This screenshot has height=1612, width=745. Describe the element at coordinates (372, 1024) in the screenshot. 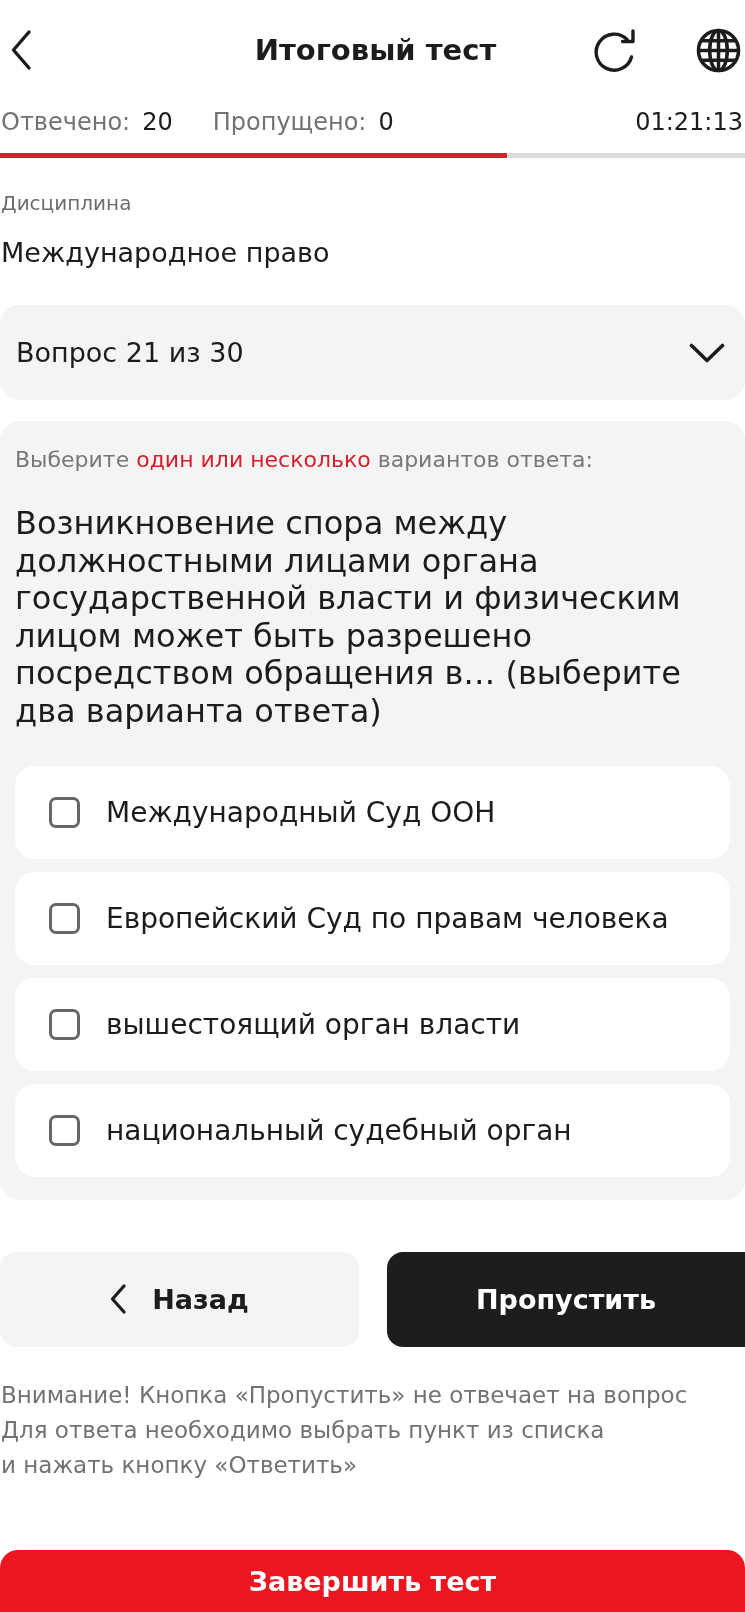

I see `answer-option: вышестоящий орган власти` at that location.